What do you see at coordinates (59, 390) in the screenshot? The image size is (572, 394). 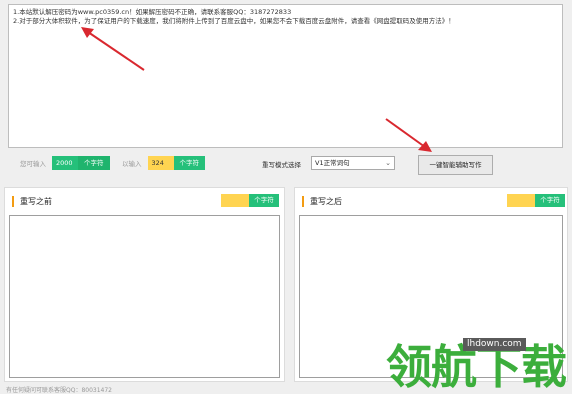 I see `footer-contact: 有任何疑问可联系客服QQ：80031472` at bounding box center [59, 390].